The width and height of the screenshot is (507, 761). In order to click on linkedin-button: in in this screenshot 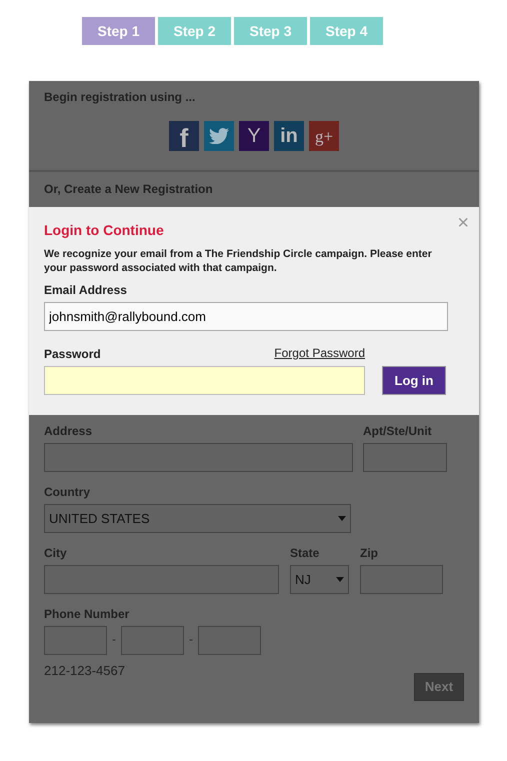, I will do `click(289, 136)`.